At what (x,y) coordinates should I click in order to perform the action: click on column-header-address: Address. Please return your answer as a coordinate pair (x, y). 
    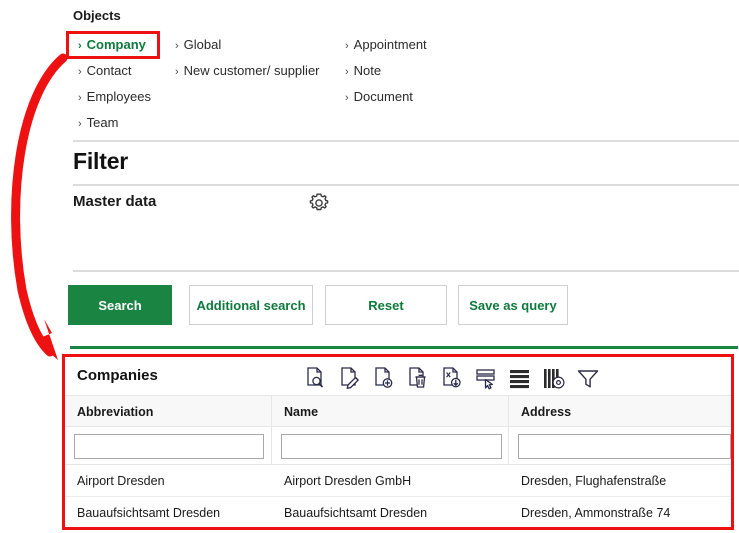
    Looking at the image, I should click on (620, 412).